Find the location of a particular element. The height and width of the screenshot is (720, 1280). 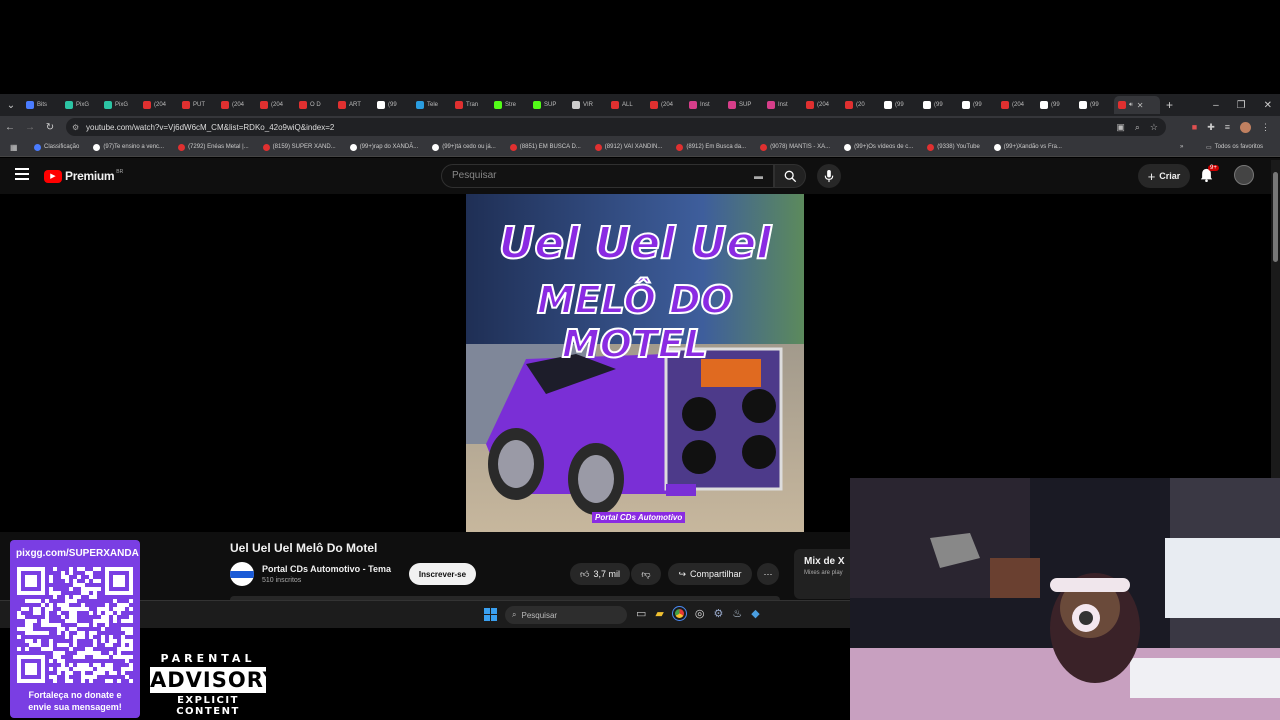

channel-name: Portal CDs Automotivo - Tema is located at coordinates (326, 569).